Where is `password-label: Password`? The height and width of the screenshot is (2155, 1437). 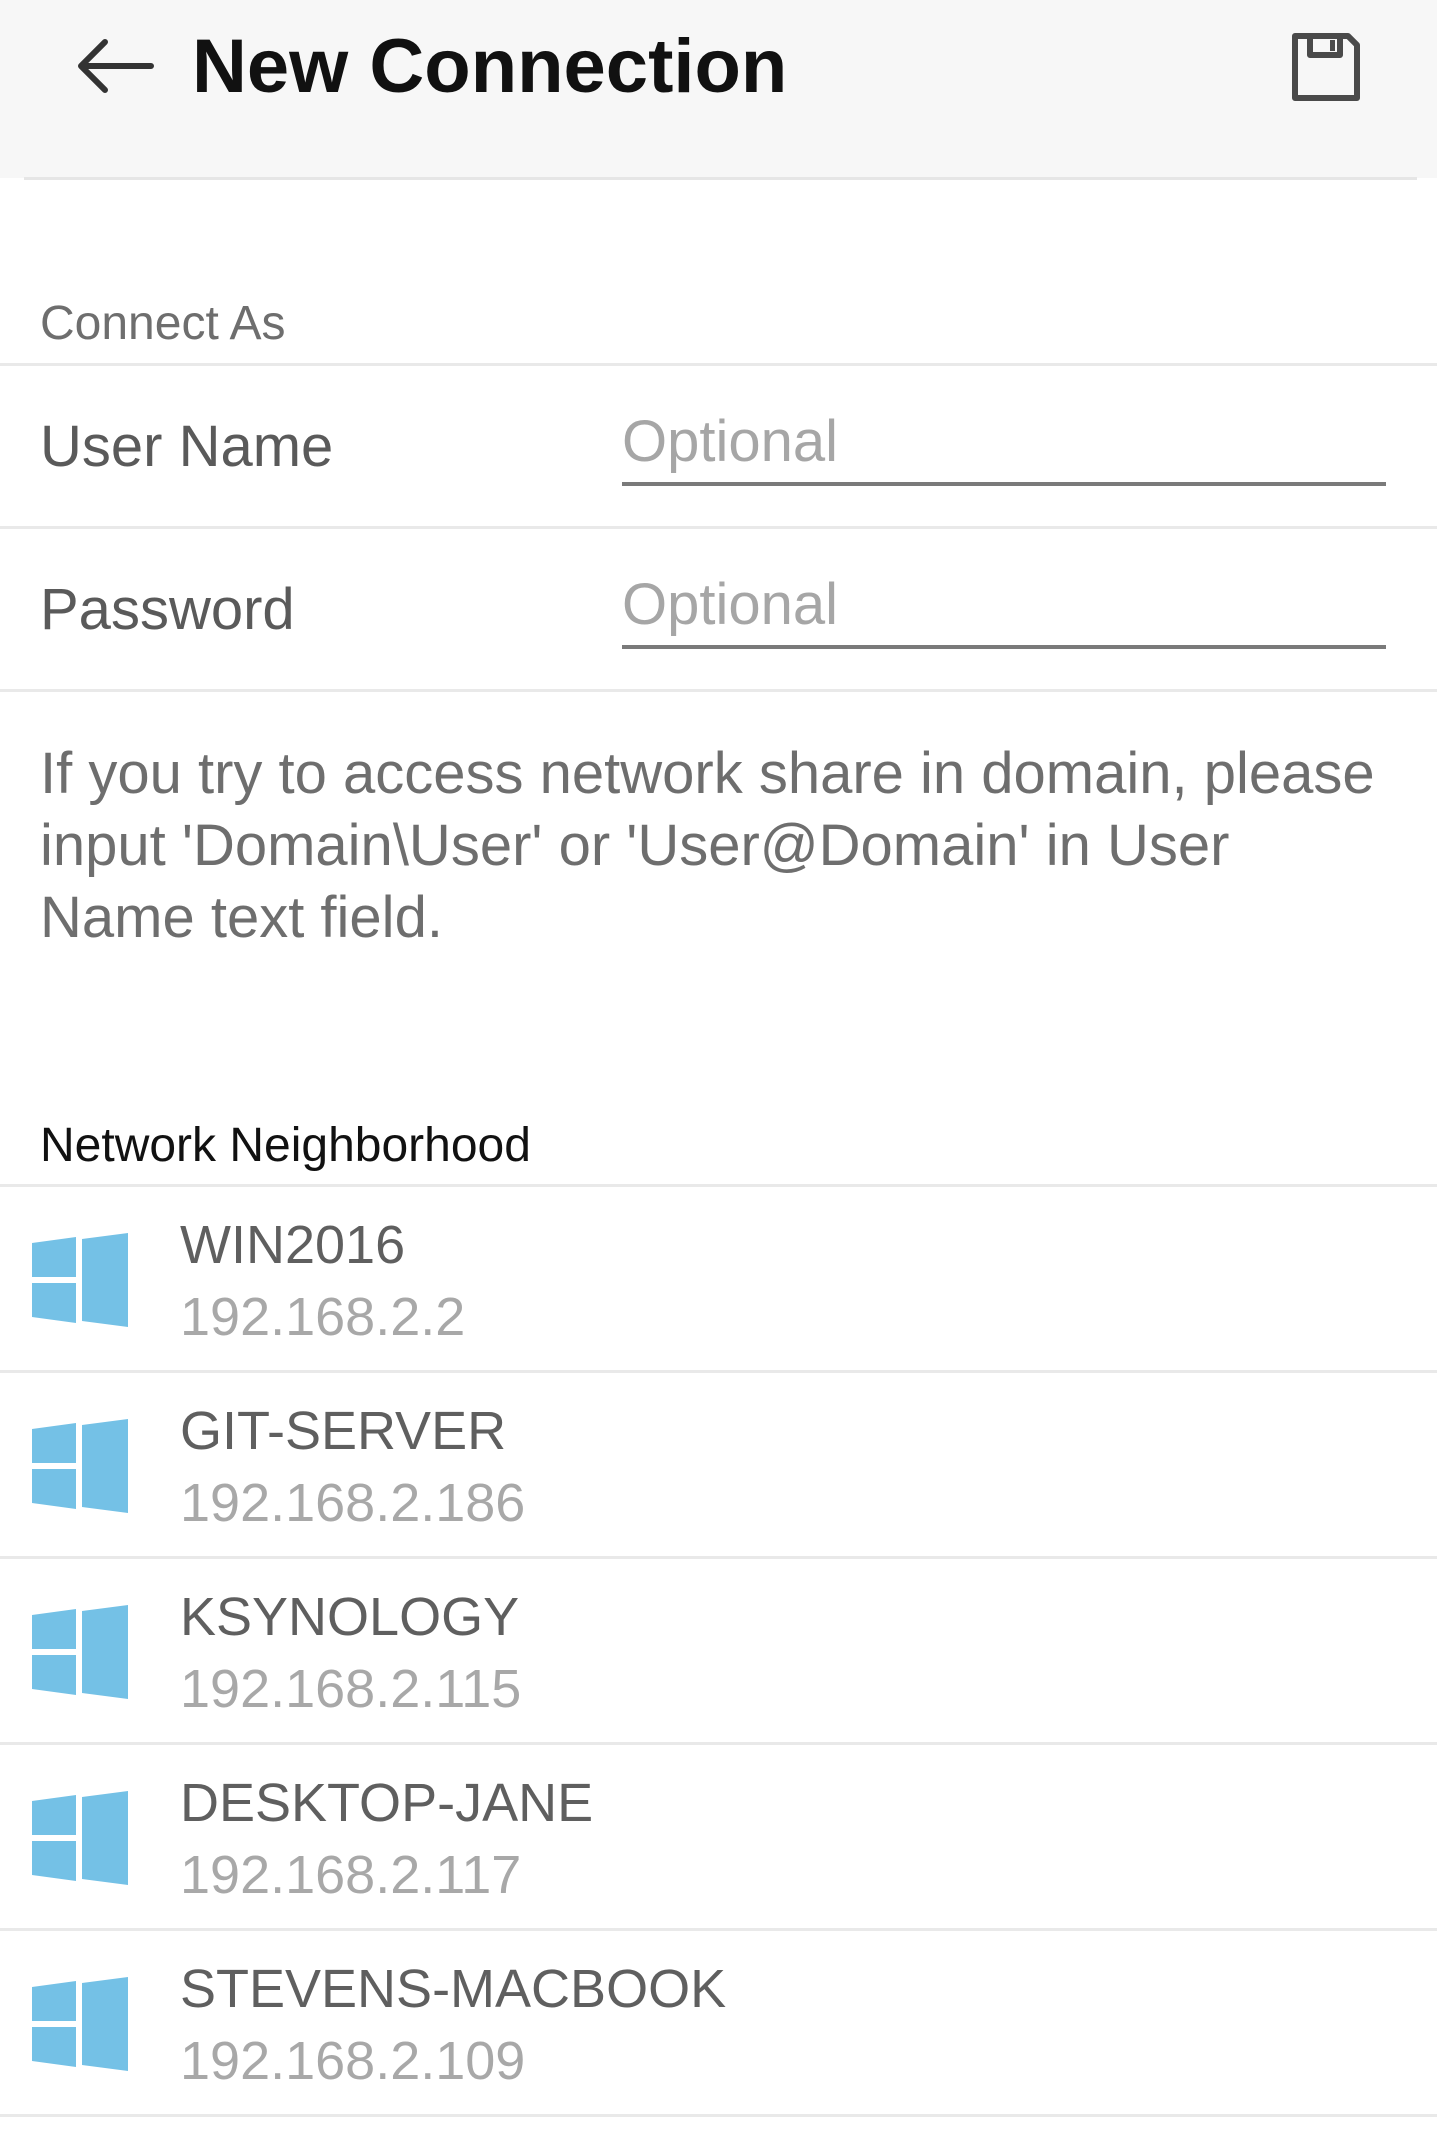 password-label: Password is located at coordinates (167, 609).